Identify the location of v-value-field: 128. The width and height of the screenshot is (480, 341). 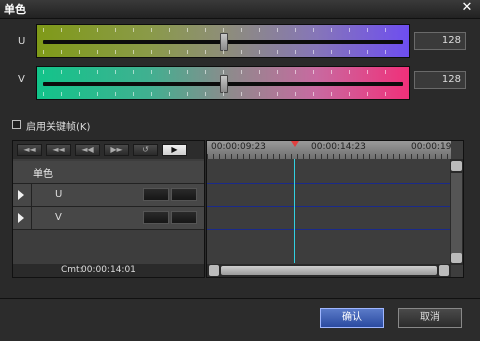
(440, 80).